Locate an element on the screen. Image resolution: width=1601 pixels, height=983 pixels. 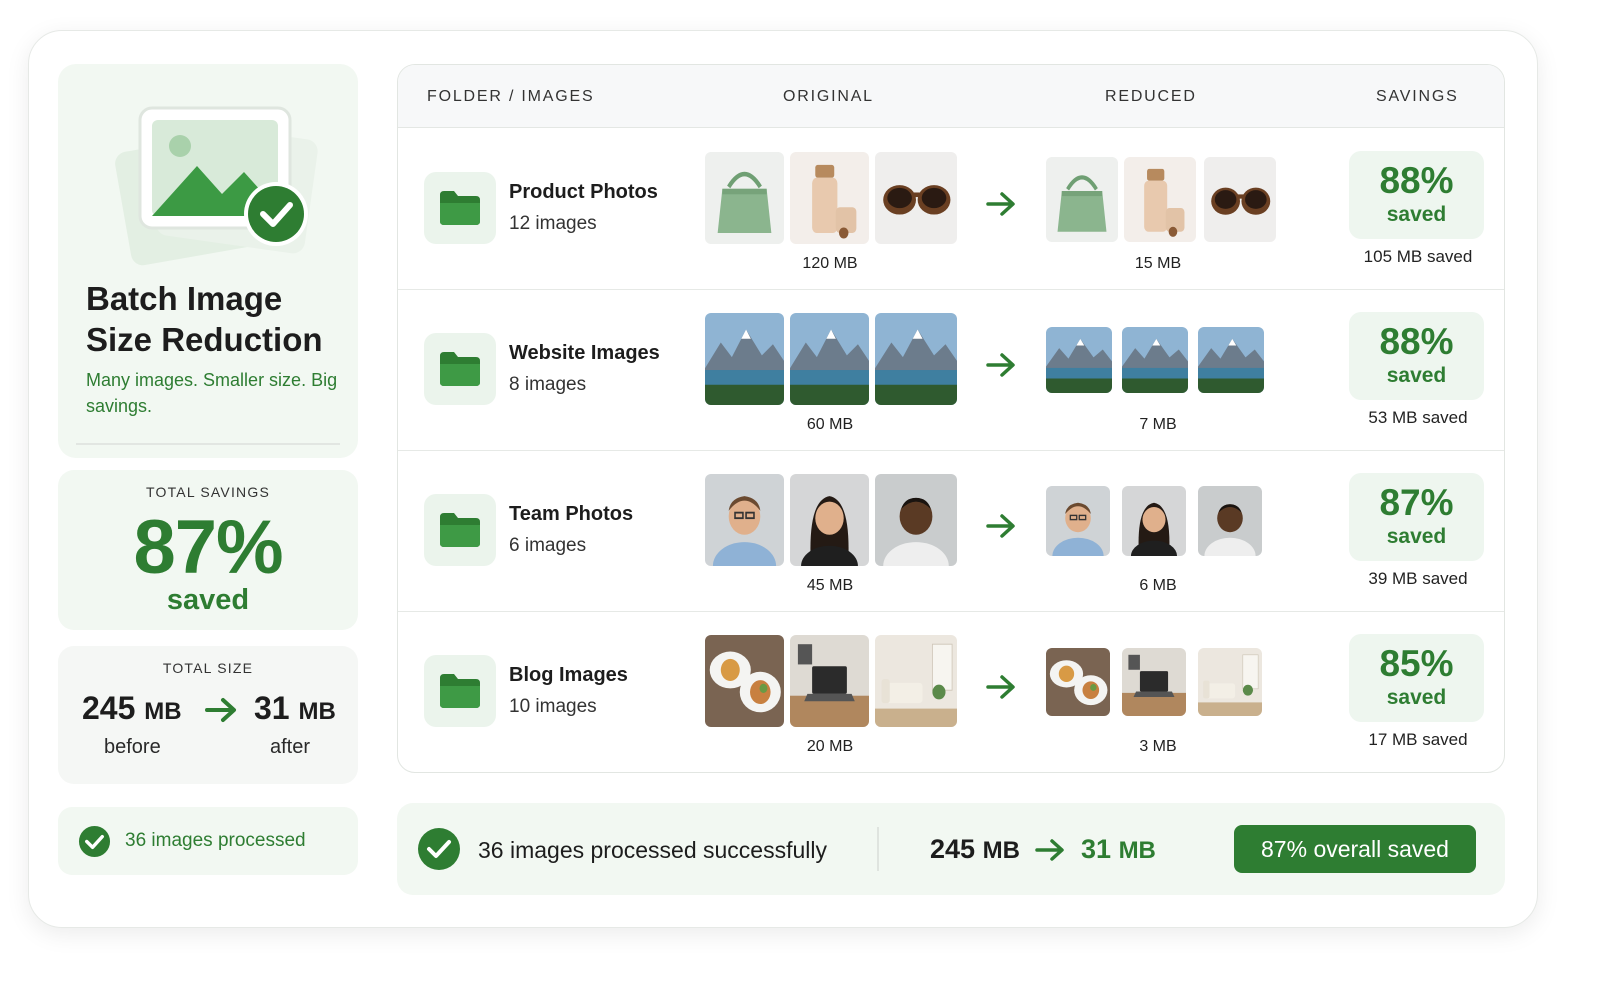
reduced-thumbnail-portrait-man is located at coordinates (1078, 521).